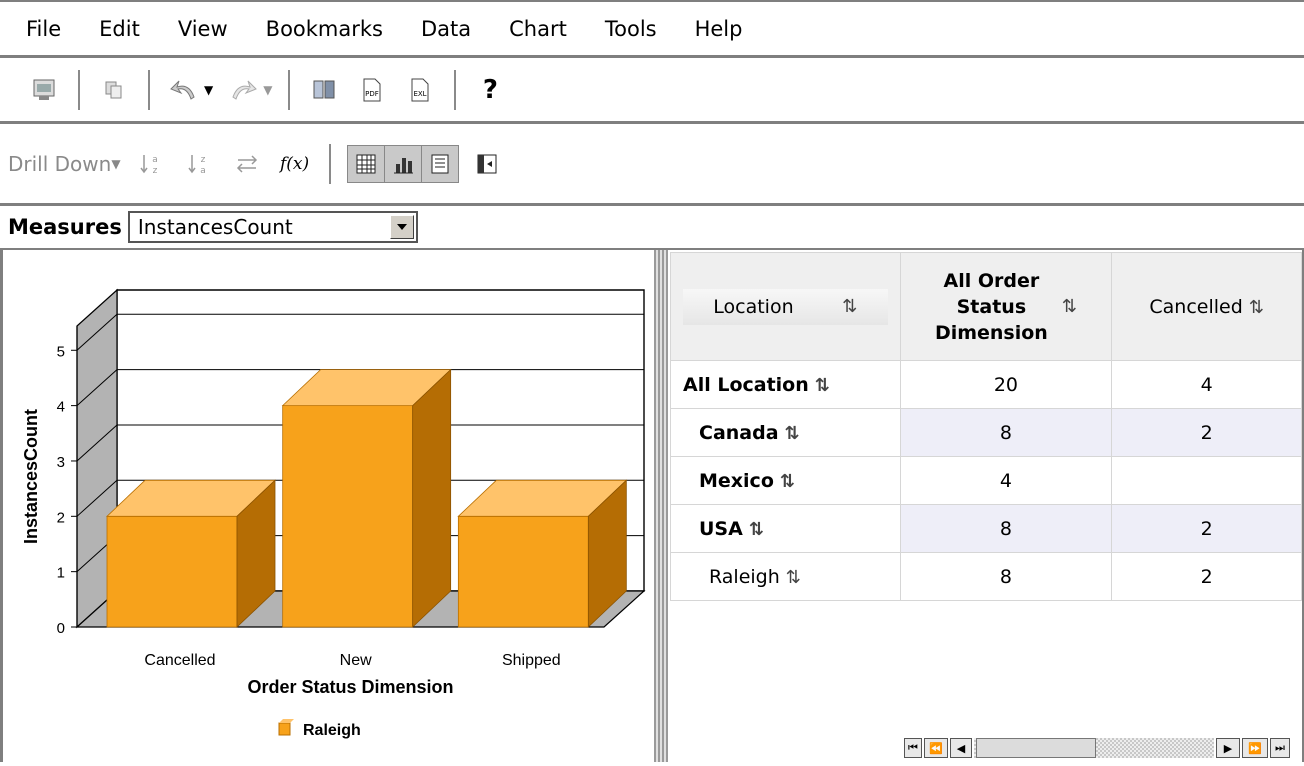 This screenshot has height=766, width=1304. Describe the element at coordinates (295, 164) in the screenshot. I see `formula-icon: f(x)` at that location.